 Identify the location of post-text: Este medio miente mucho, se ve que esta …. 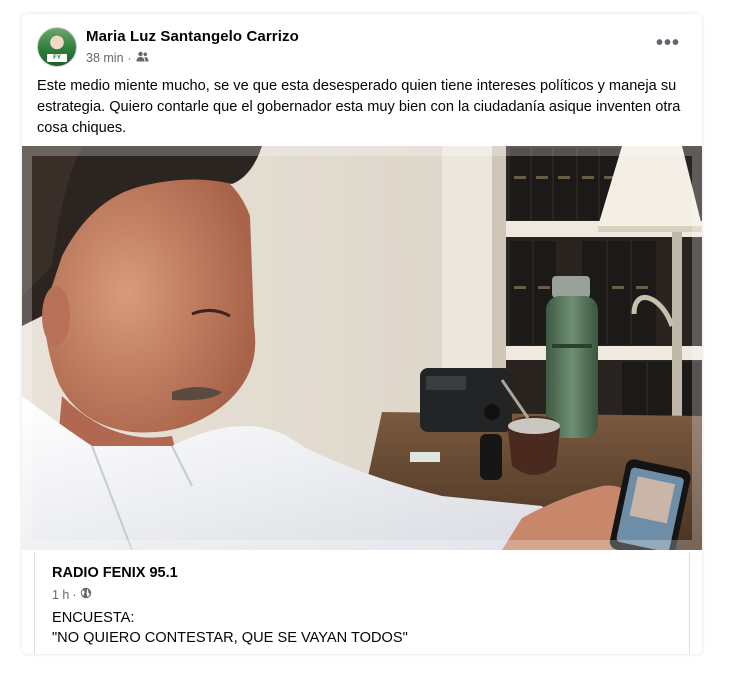
(359, 107).